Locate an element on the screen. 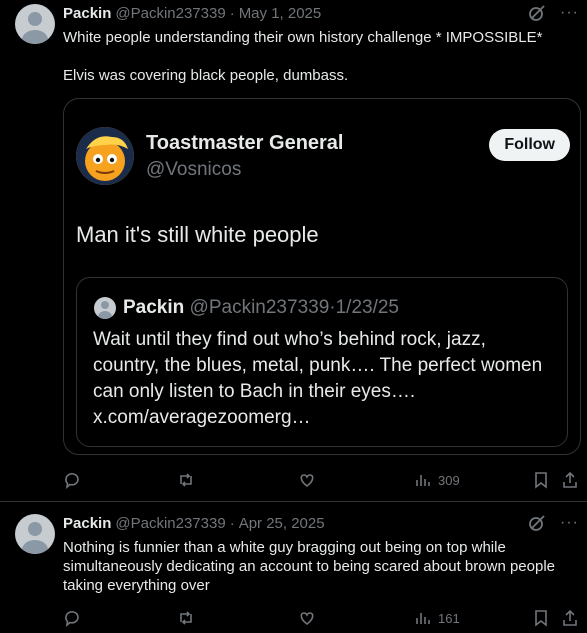 This screenshot has width=587, height=633. tweet-header: Packin @Packin237339 · Apr 25, 2025 is located at coordinates (194, 524).